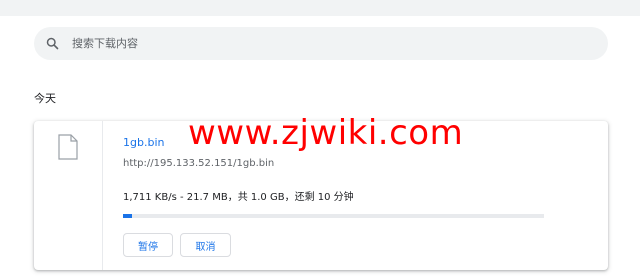 The image size is (640, 280). Describe the element at coordinates (333, 216) in the screenshot. I see `download-progress-bar` at that location.